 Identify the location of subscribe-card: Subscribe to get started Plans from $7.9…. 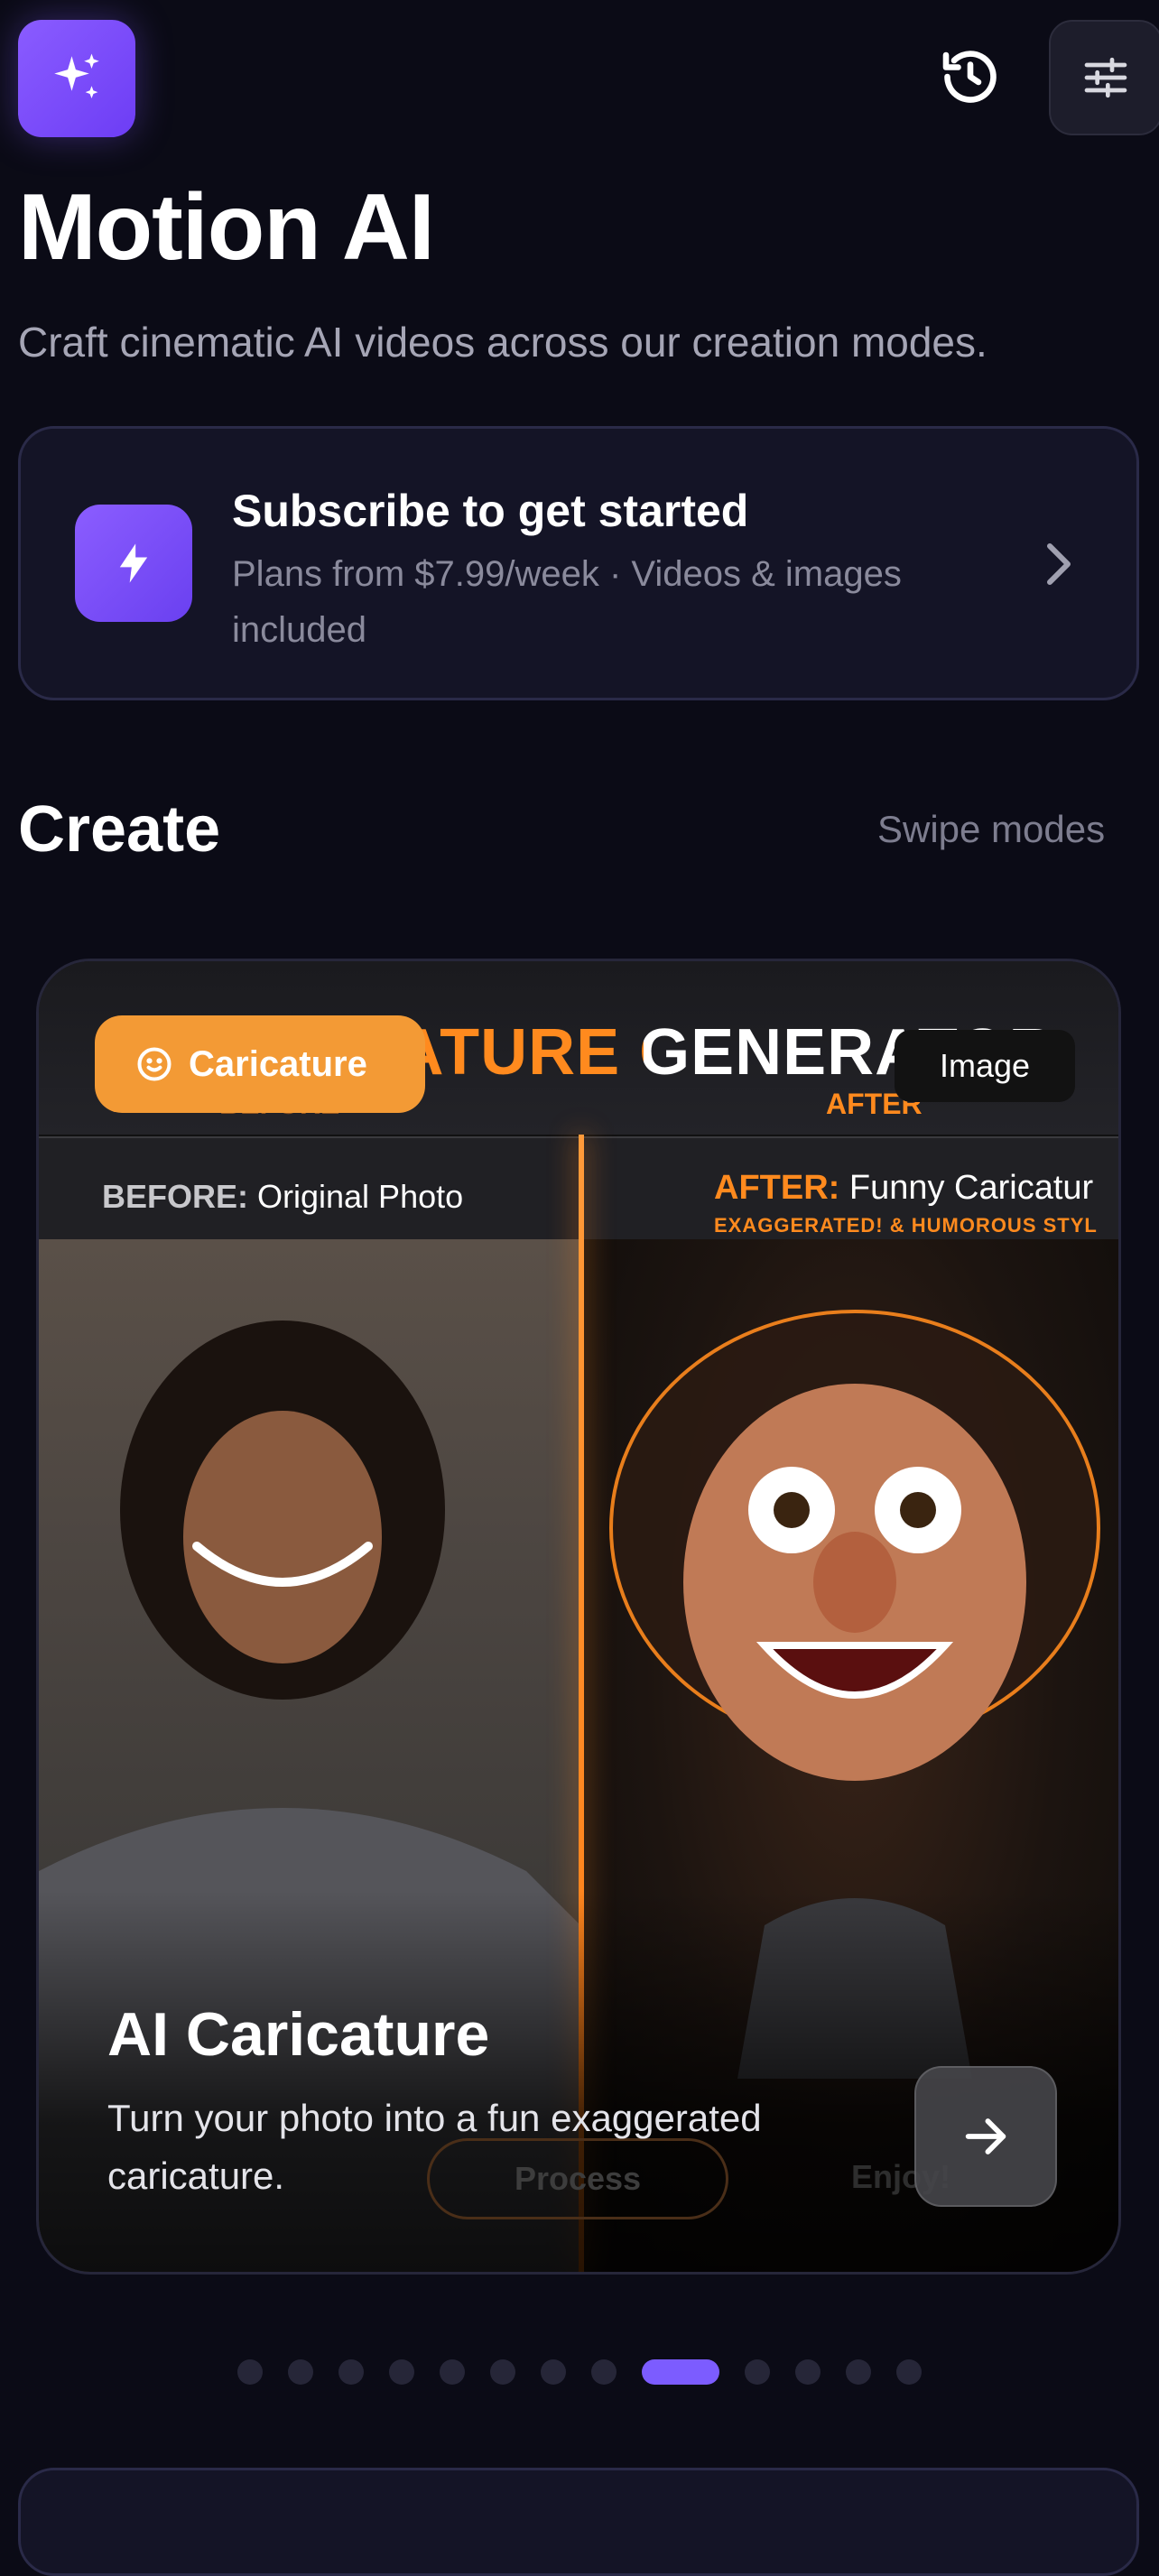
(578, 563).